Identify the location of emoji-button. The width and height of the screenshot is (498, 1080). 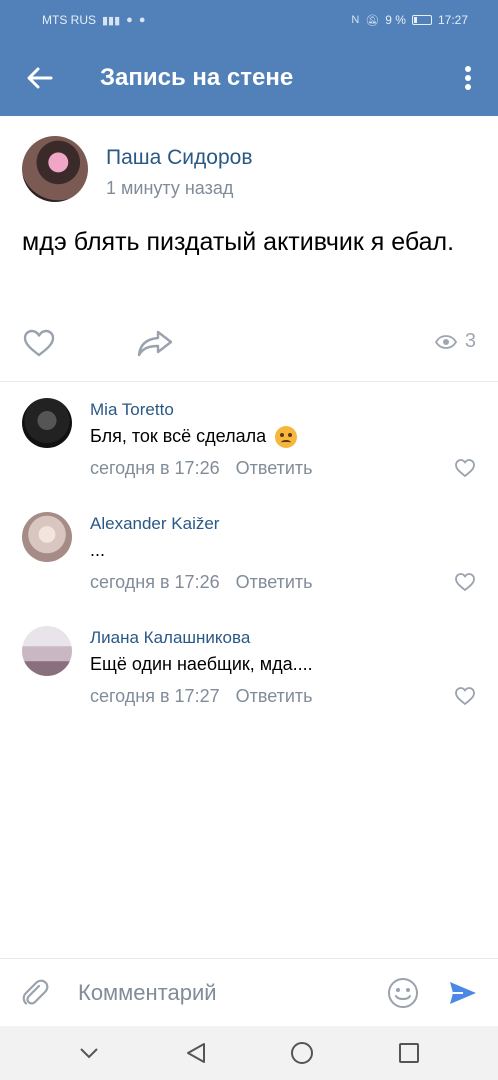
(403, 993).